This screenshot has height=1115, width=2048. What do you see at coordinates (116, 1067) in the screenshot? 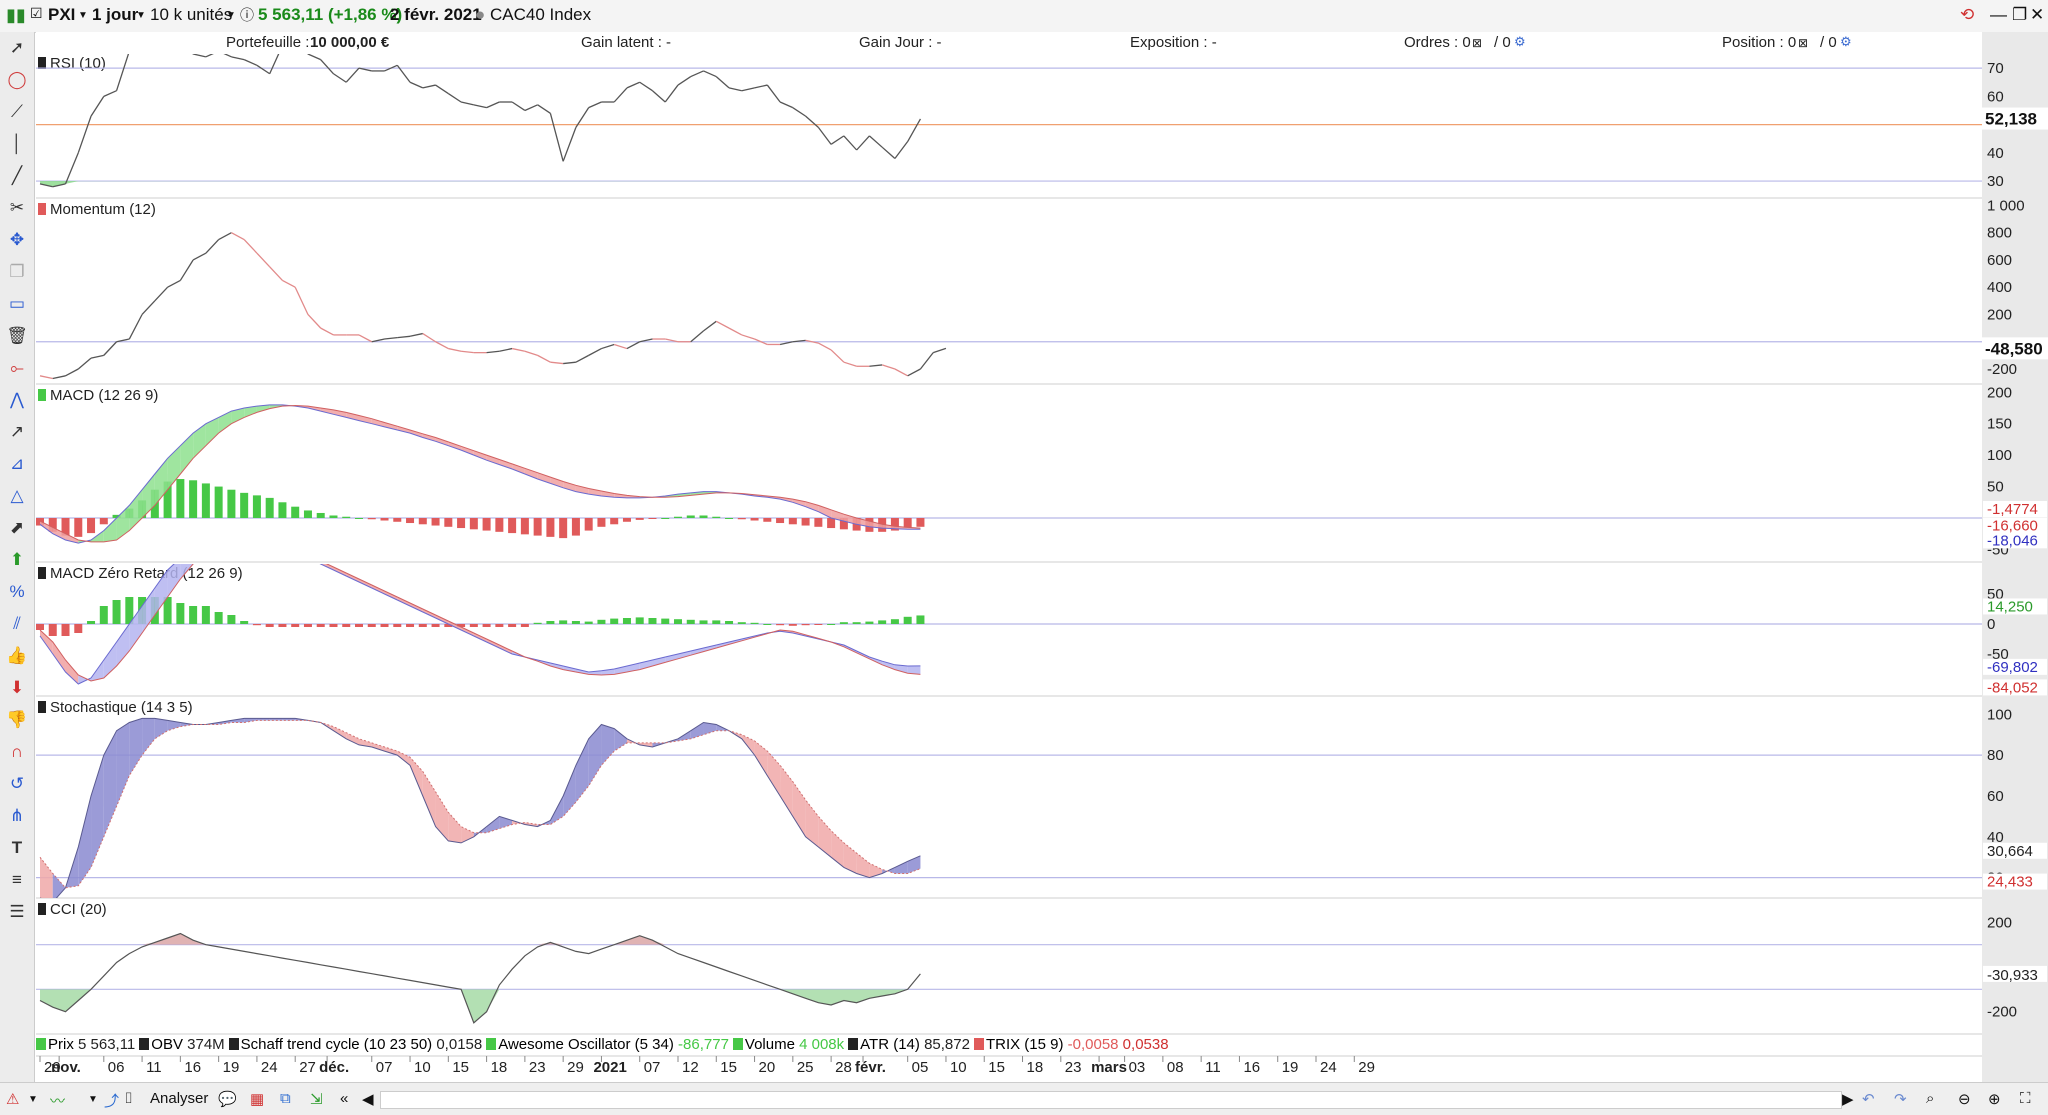
I see `x-tick-label: 06` at bounding box center [116, 1067].